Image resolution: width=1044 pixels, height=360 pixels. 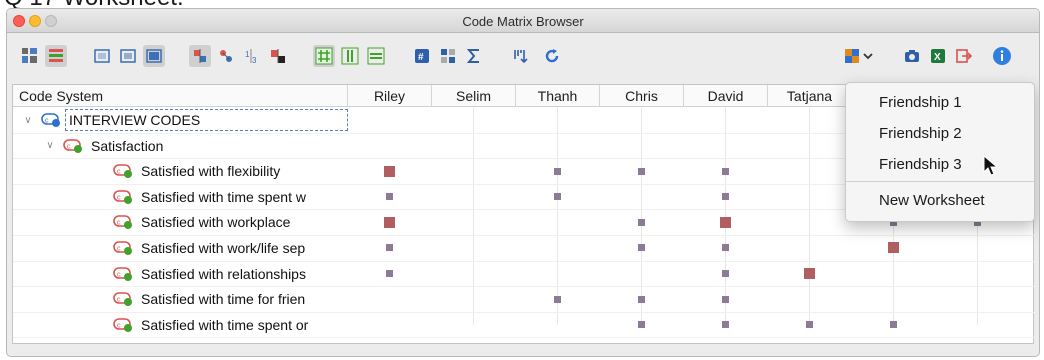 I want to click on camera-icon, so click(x=912, y=56).